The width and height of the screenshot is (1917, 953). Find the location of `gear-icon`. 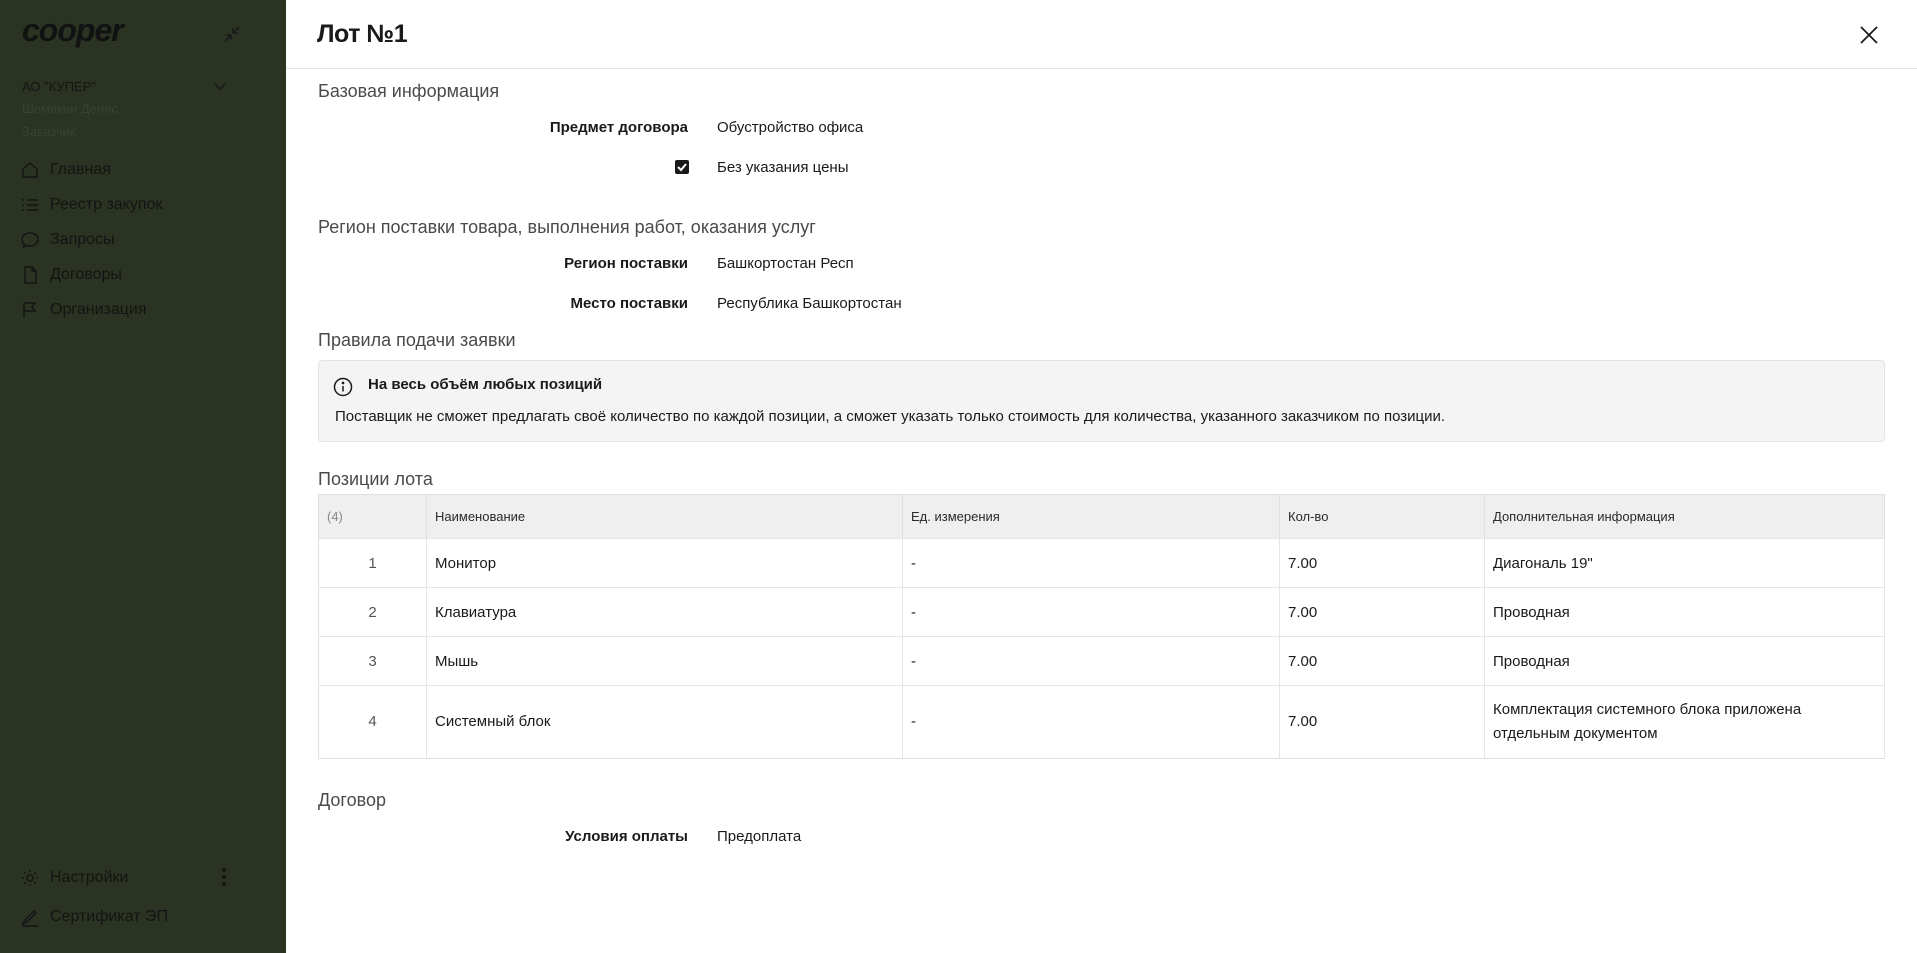

gear-icon is located at coordinates (30, 877).